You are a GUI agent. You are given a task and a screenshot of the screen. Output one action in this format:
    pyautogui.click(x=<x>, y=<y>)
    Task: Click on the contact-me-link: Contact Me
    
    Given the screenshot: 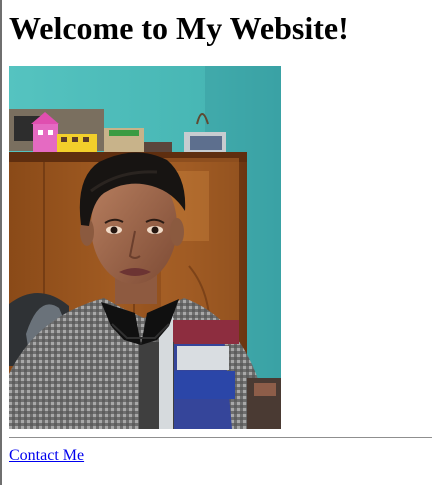 What is the action you would take?
    pyautogui.click(x=46, y=456)
    